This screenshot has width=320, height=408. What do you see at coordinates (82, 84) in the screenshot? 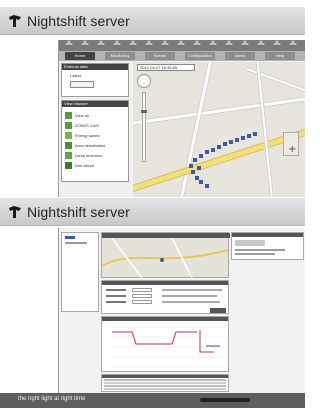
I see `external-data-select` at bounding box center [82, 84].